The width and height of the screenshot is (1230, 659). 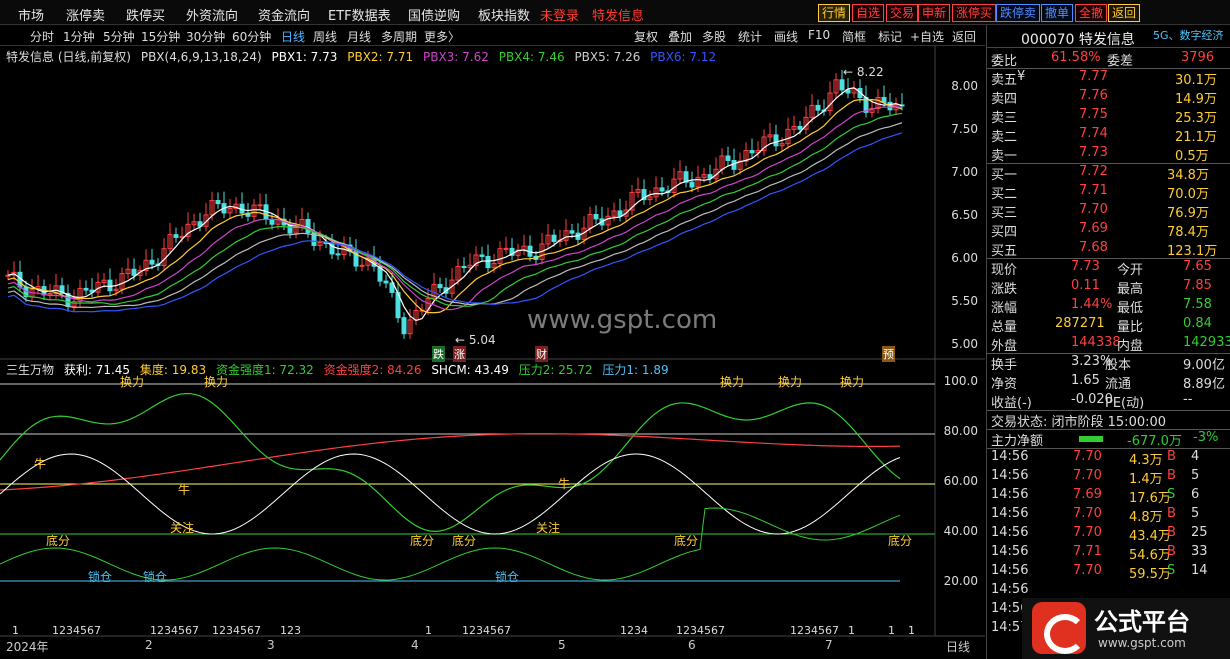 What do you see at coordinates (1004, 346) in the screenshot?
I see `quote-row-4-cell: 外盘` at bounding box center [1004, 346].